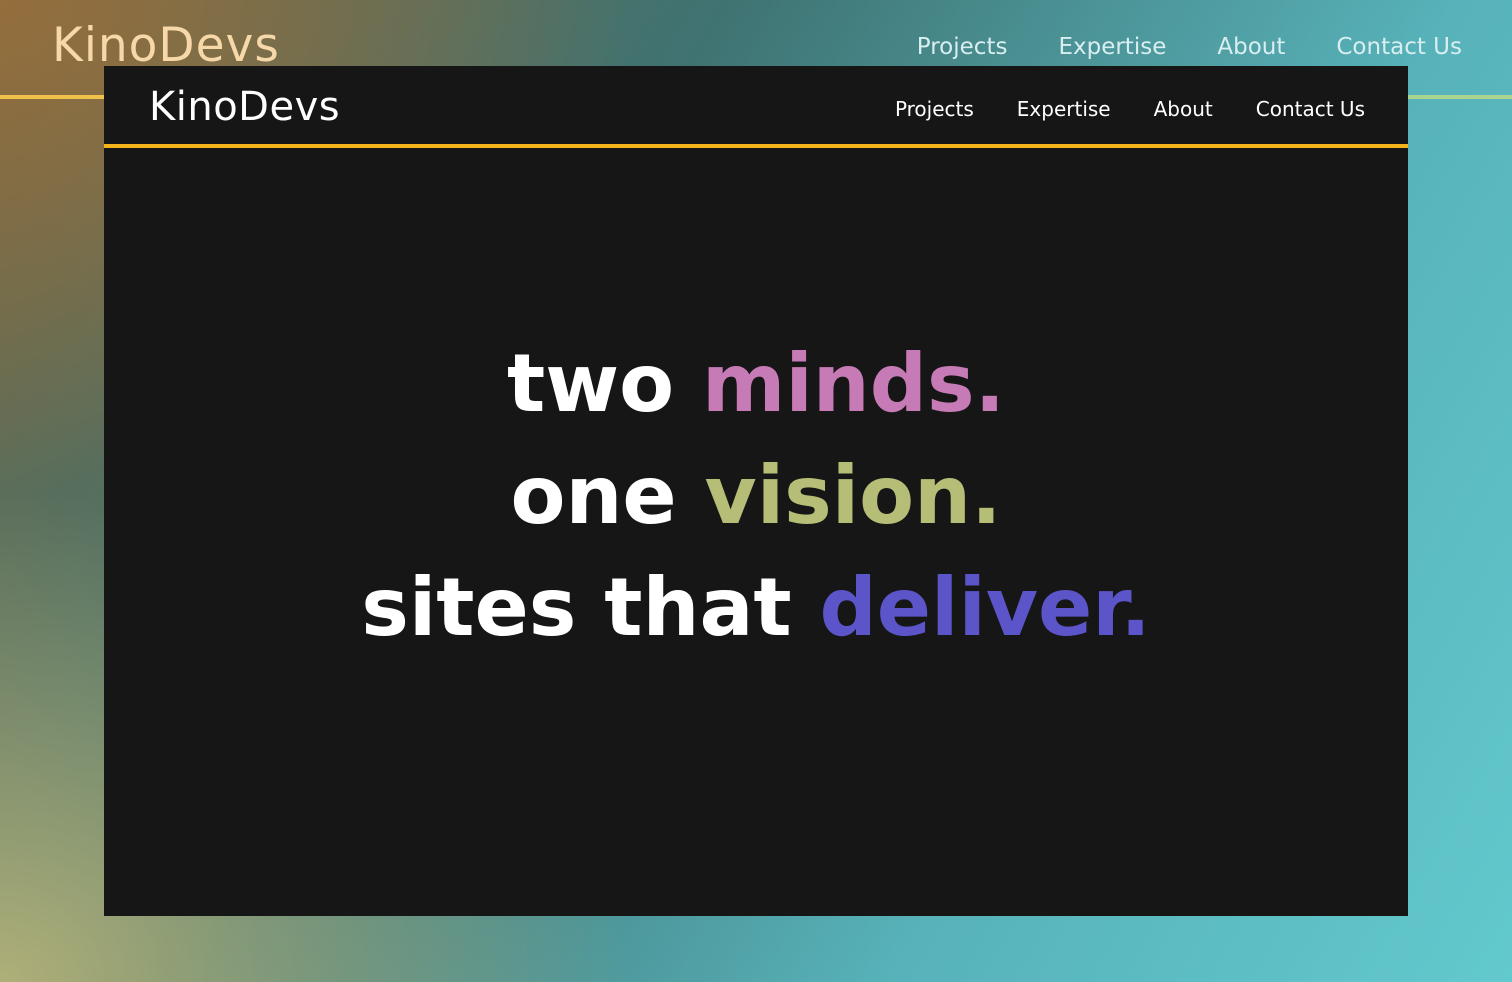  I want to click on background-logo: KinoDevs, so click(166, 45).